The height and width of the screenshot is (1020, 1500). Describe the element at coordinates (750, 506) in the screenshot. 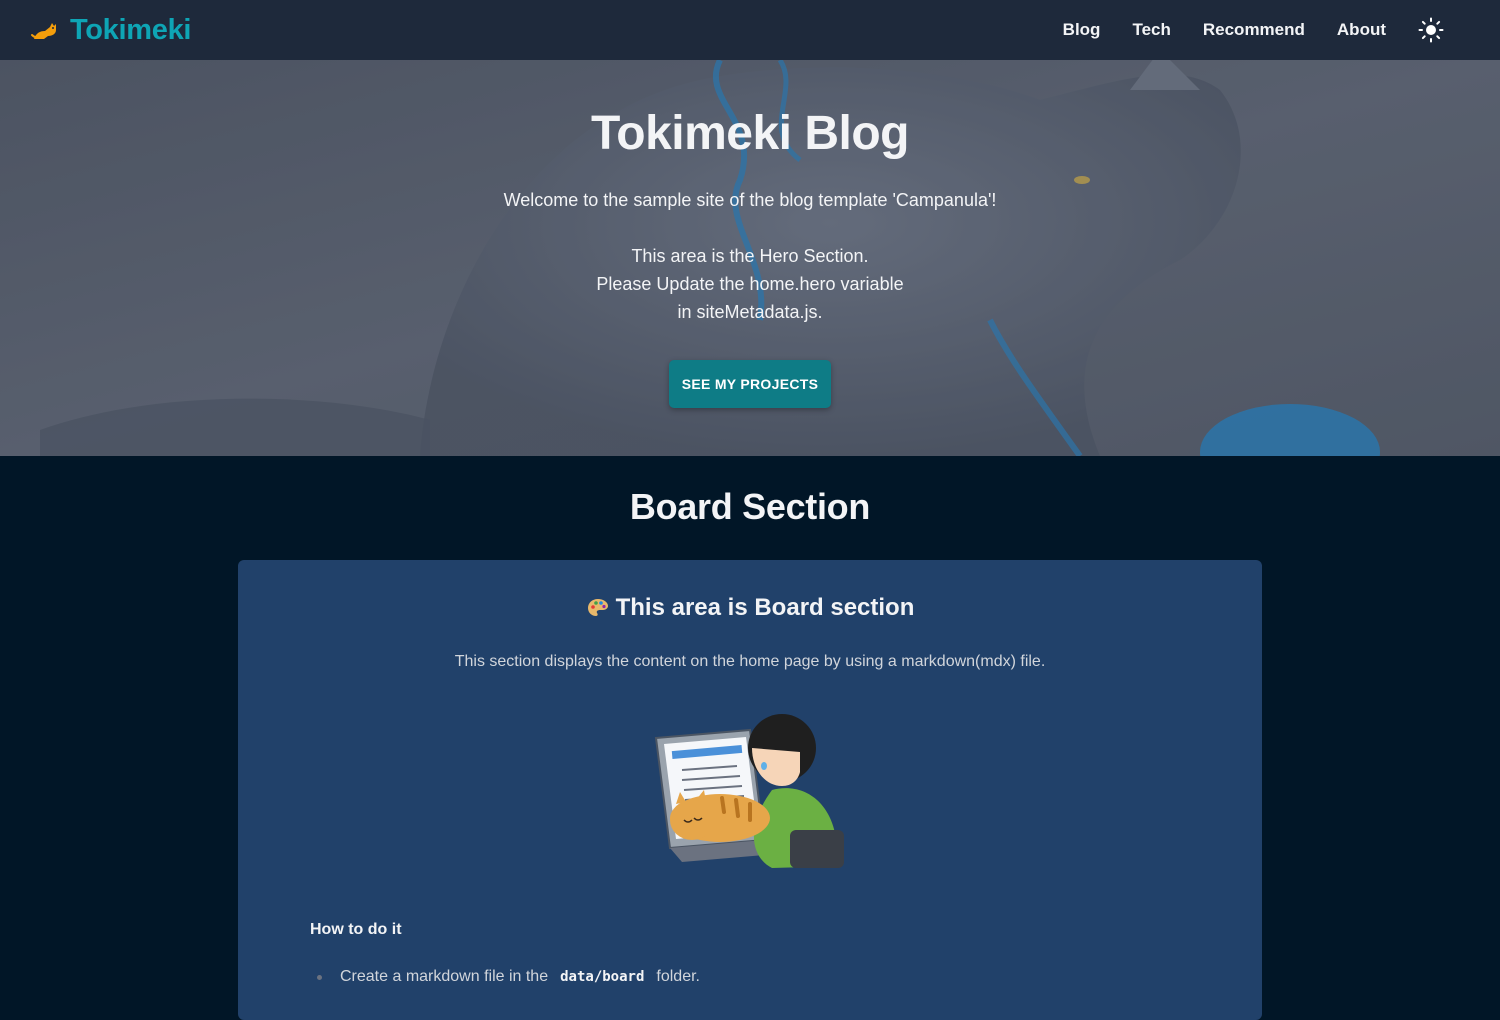

I see `board-section-heading: Board Section` at that location.